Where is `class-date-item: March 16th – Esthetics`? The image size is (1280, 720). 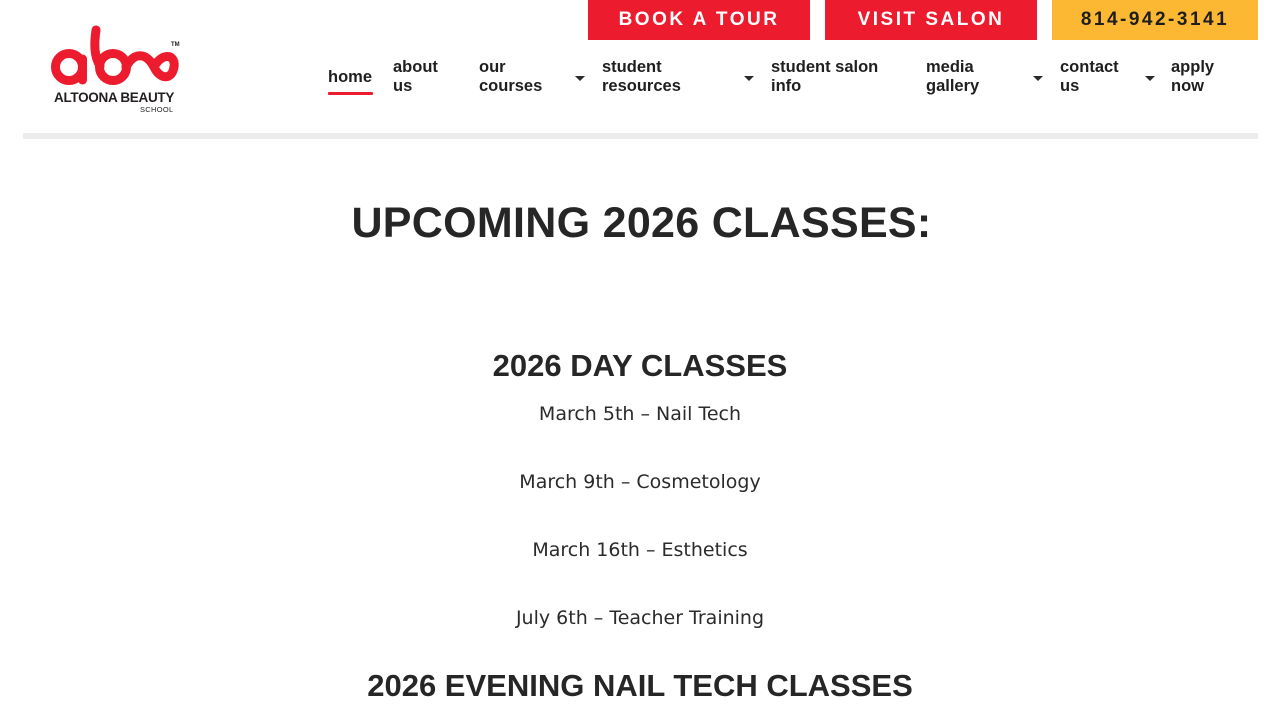
class-date-item: March 16th – Esthetics is located at coordinates (640, 550).